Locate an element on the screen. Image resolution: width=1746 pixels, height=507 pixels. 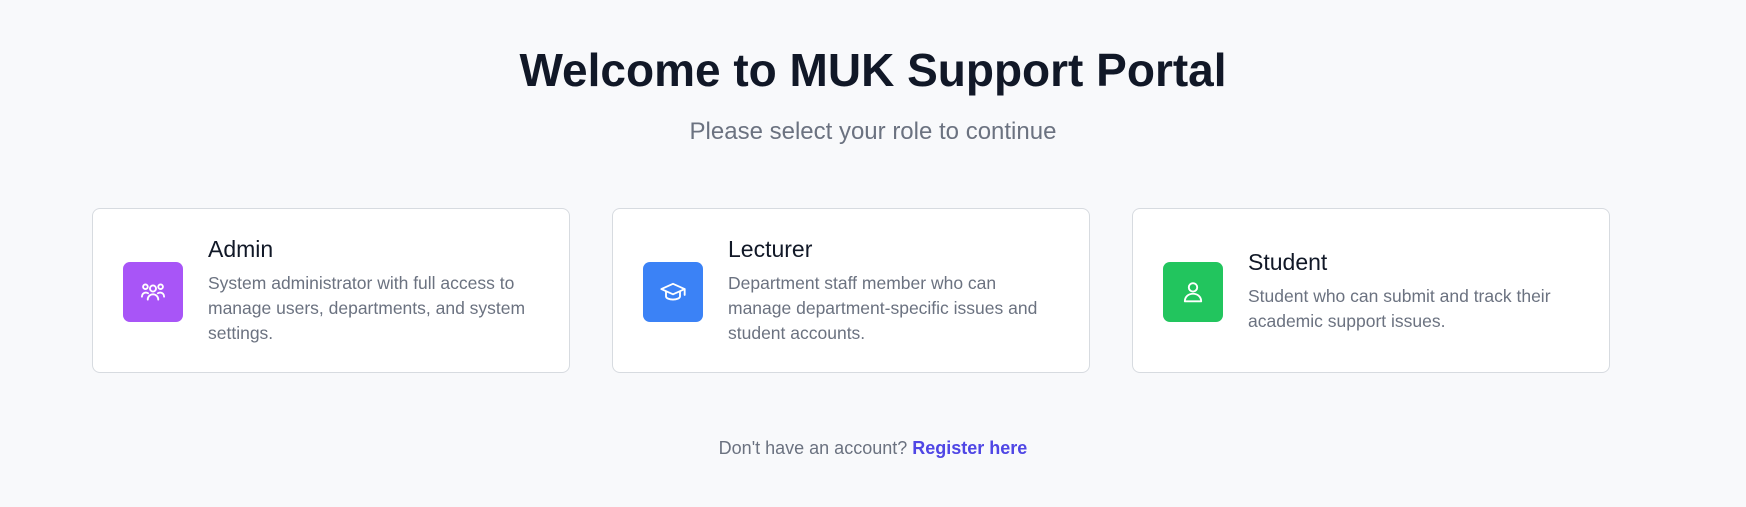
page-title: Welcome to MUK Support Portal is located at coordinates (873, 70).